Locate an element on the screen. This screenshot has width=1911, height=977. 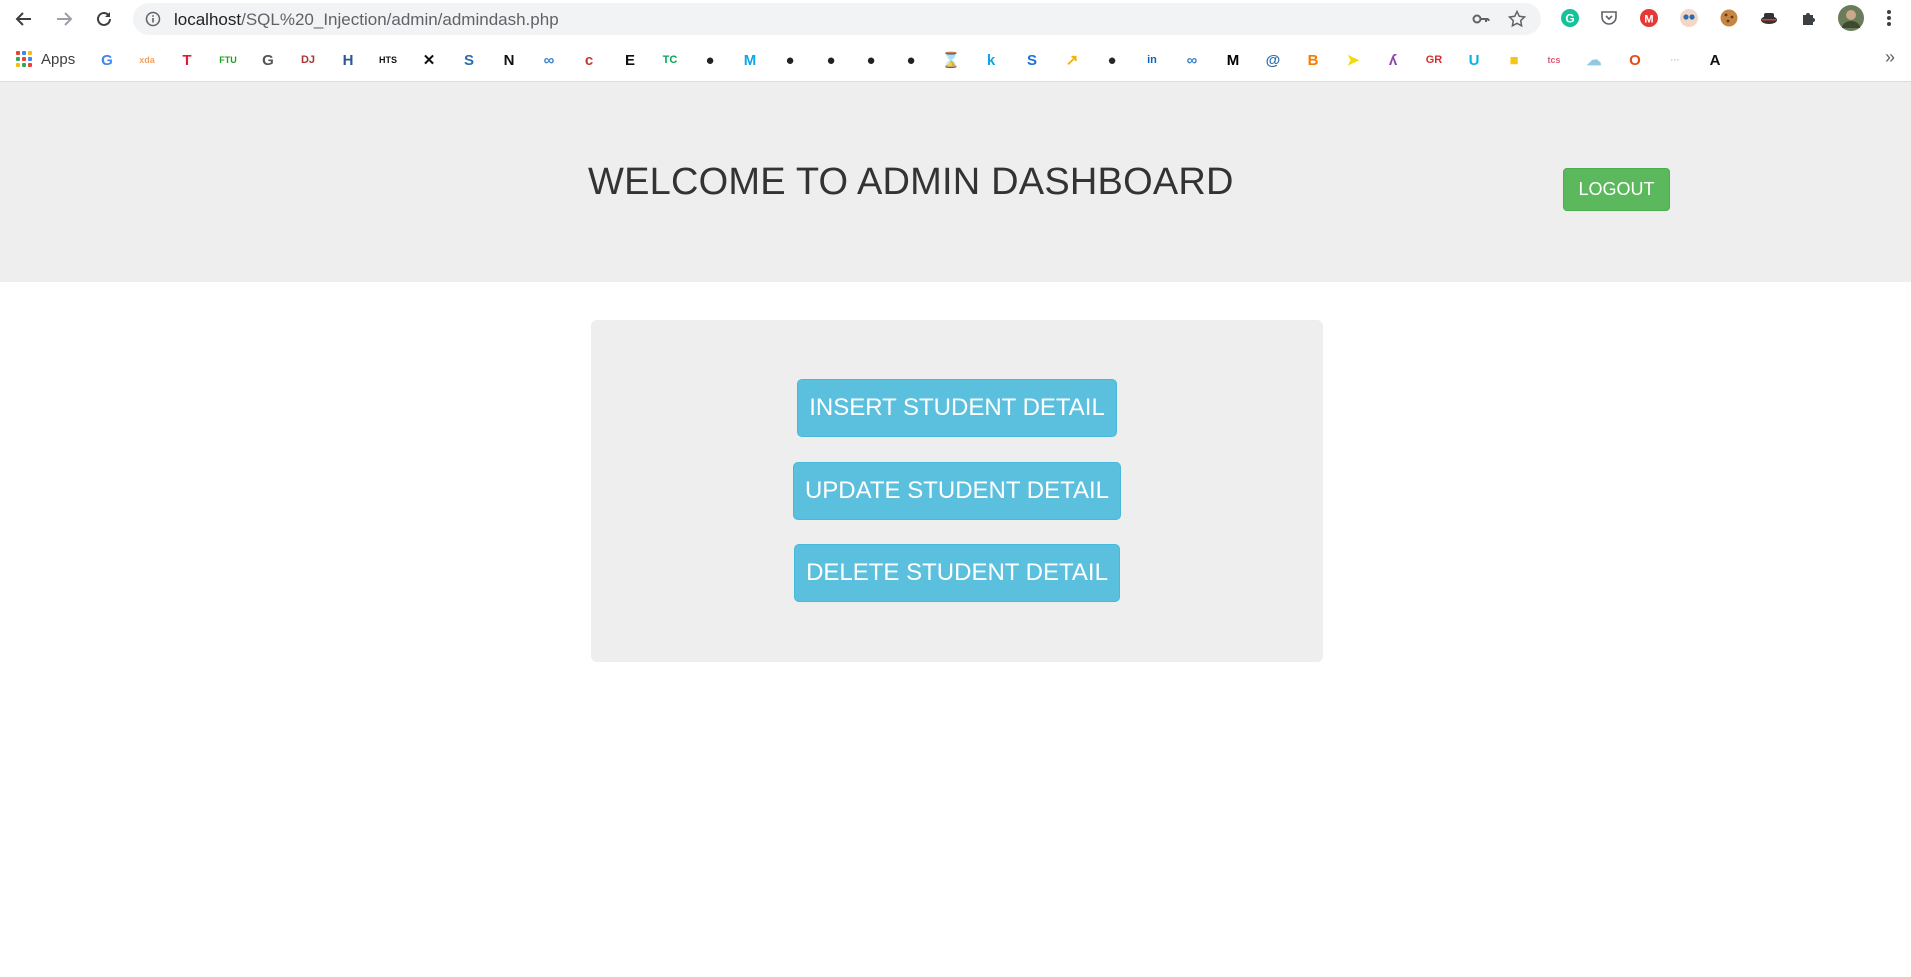
apps-label: Apps is located at coordinates (58, 59).